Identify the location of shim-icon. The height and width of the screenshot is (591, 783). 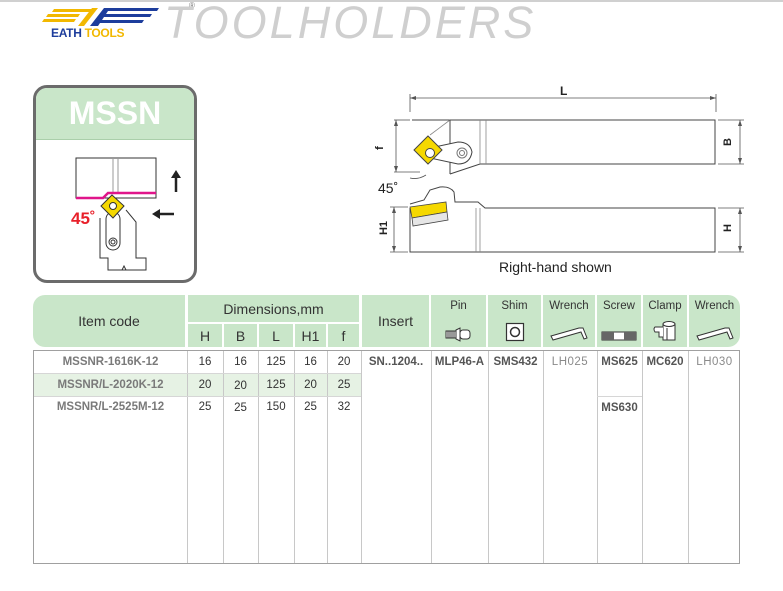
(514, 332).